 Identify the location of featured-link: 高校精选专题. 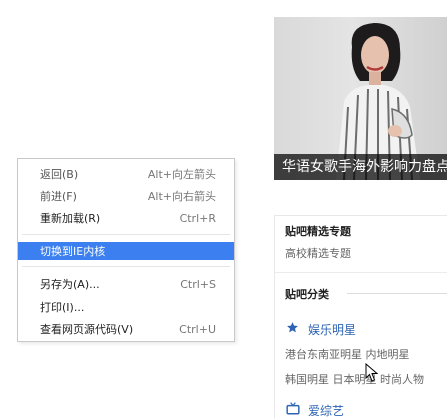
(318, 253).